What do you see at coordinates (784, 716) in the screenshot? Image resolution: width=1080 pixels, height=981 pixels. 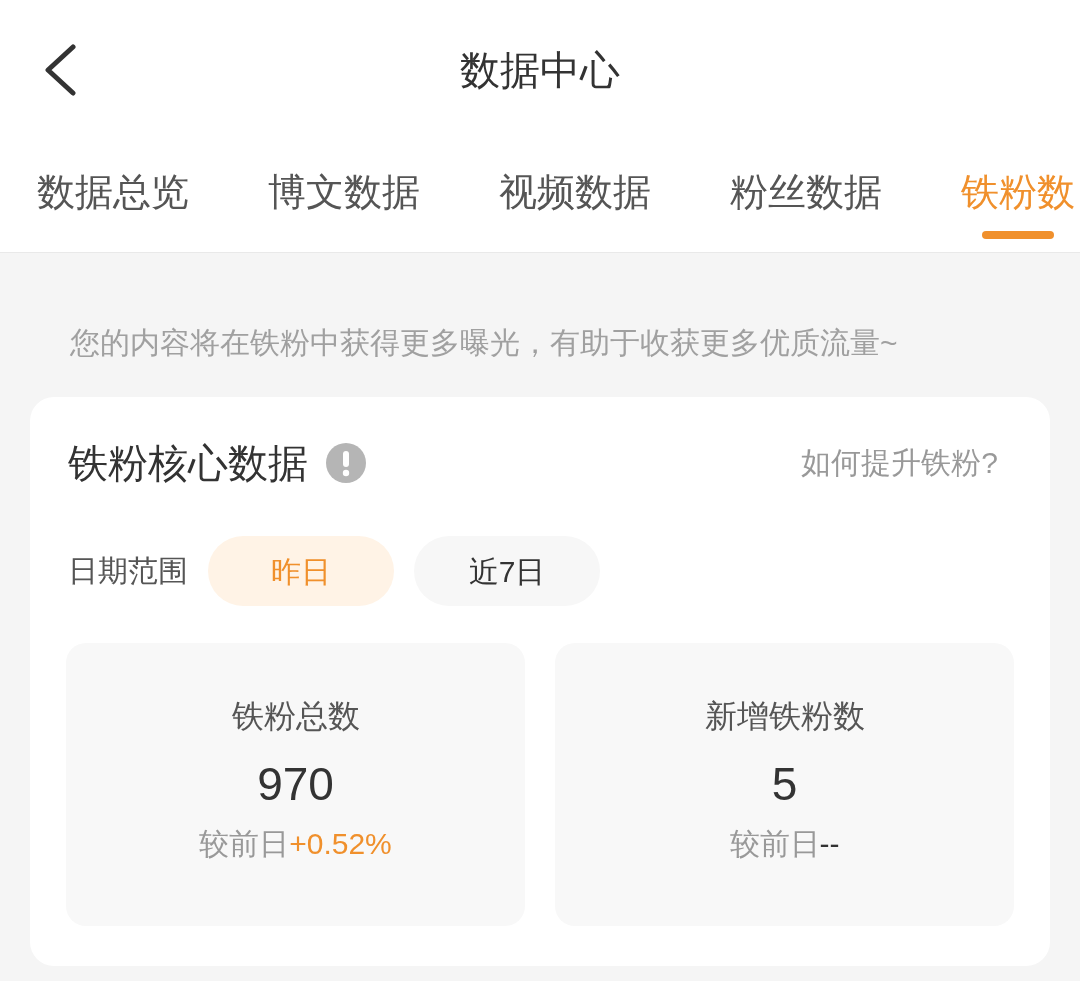 I see `stat-label: 新增铁粉数` at bounding box center [784, 716].